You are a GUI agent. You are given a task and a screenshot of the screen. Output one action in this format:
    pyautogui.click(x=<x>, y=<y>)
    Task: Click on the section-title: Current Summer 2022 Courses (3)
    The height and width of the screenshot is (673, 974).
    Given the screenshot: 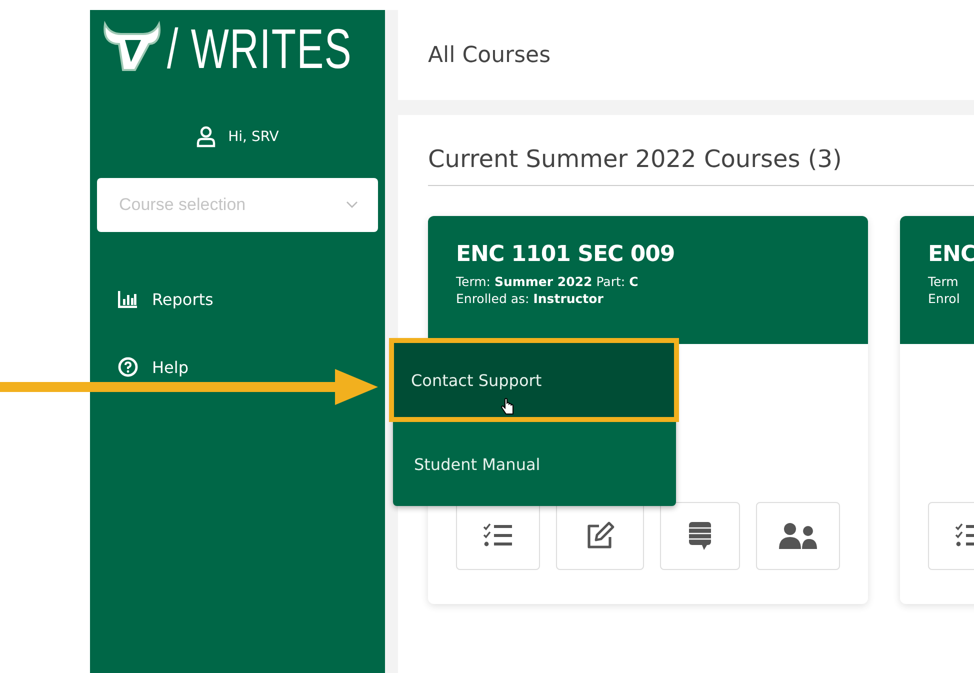 What is the action you would take?
    pyautogui.click(x=701, y=165)
    